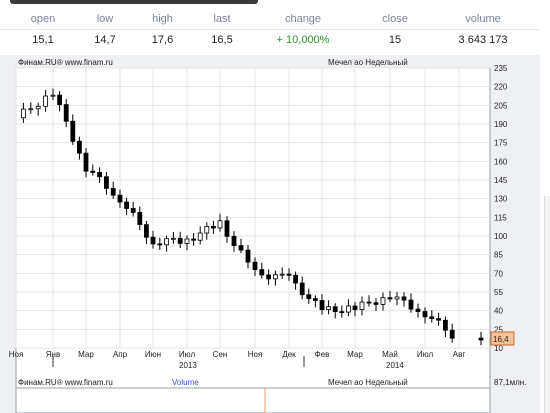 This screenshot has height=413, width=550. What do you see at coordinates (483, 19) in the screenshot?
I see `header-volume: volume` at bounding box center [483, 19].